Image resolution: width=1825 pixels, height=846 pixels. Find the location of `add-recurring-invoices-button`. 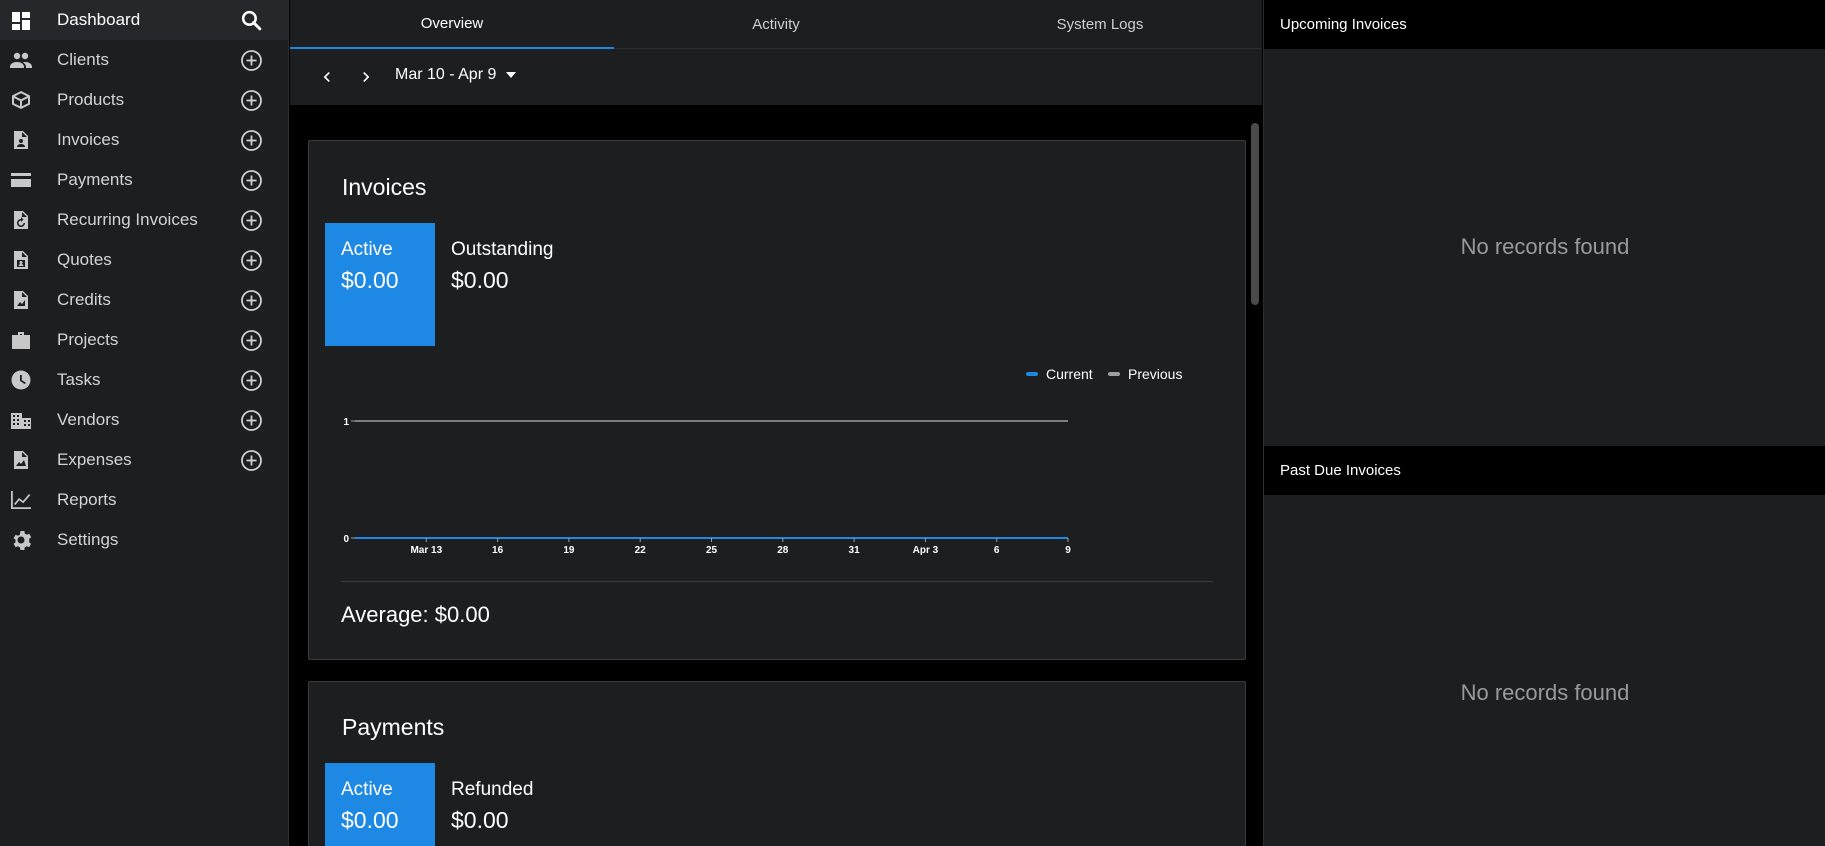

add-recurring-invoices-button is located at coordinates (251, 220).